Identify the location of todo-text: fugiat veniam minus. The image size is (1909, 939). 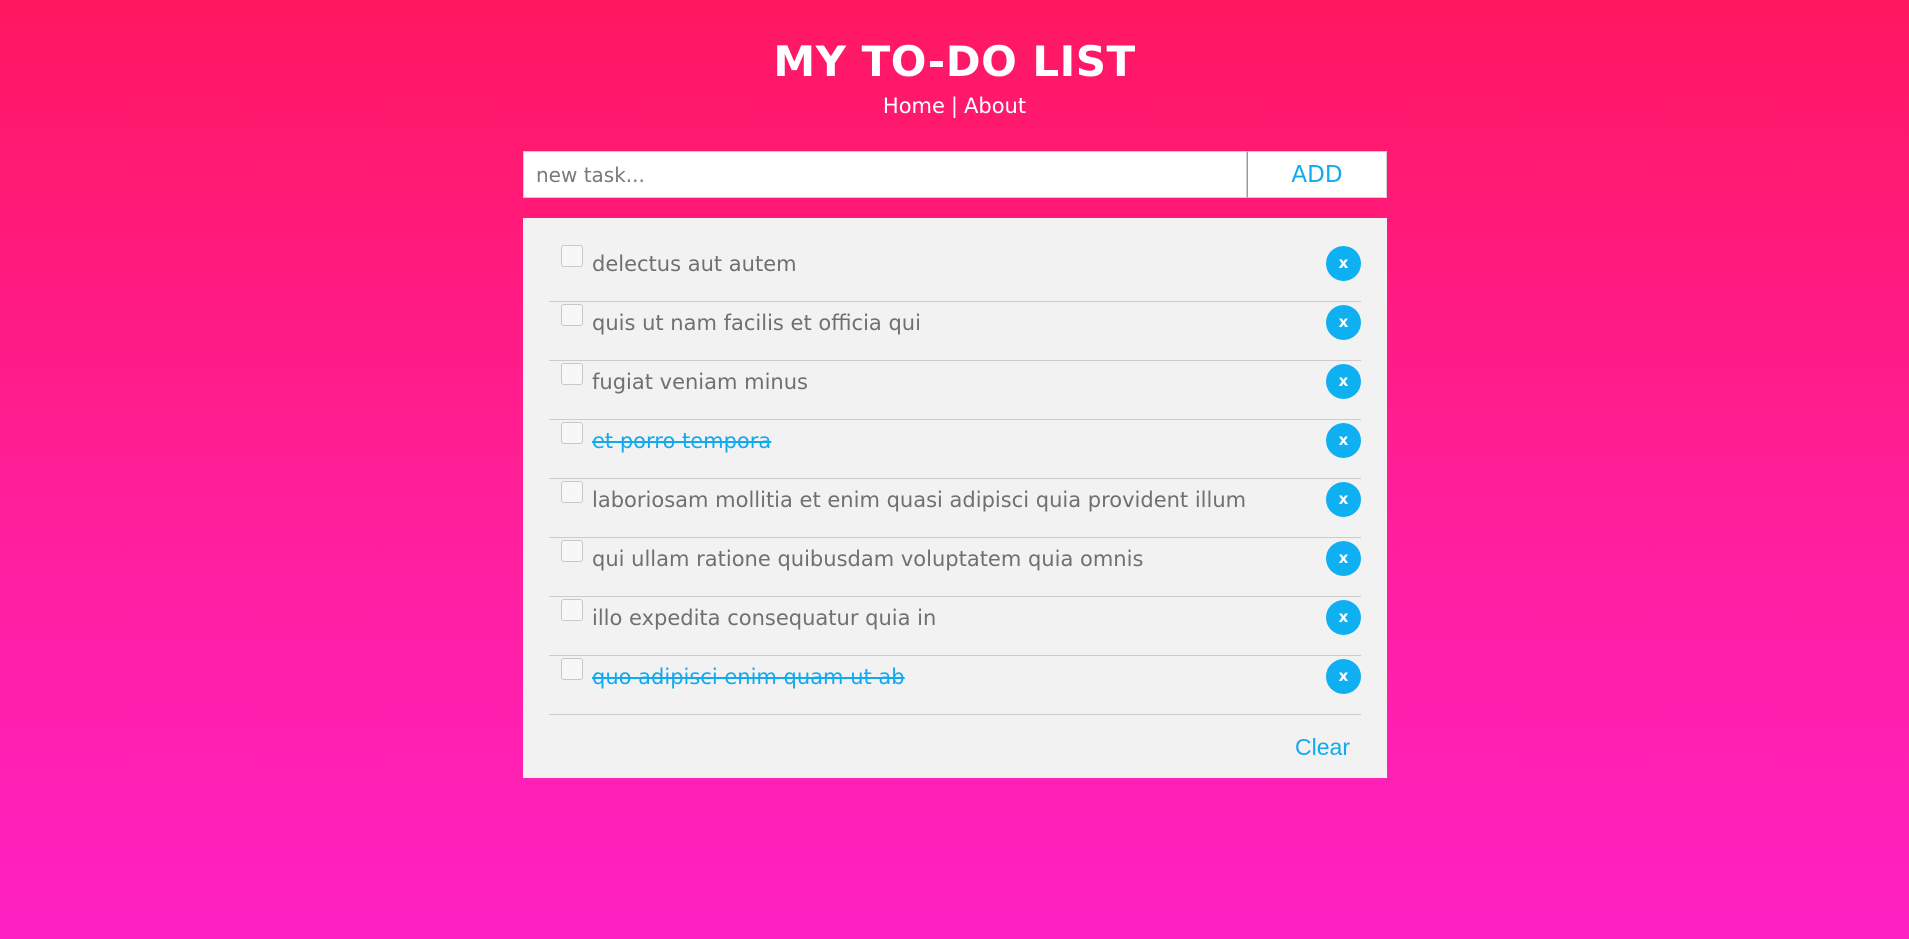
(700, 382).